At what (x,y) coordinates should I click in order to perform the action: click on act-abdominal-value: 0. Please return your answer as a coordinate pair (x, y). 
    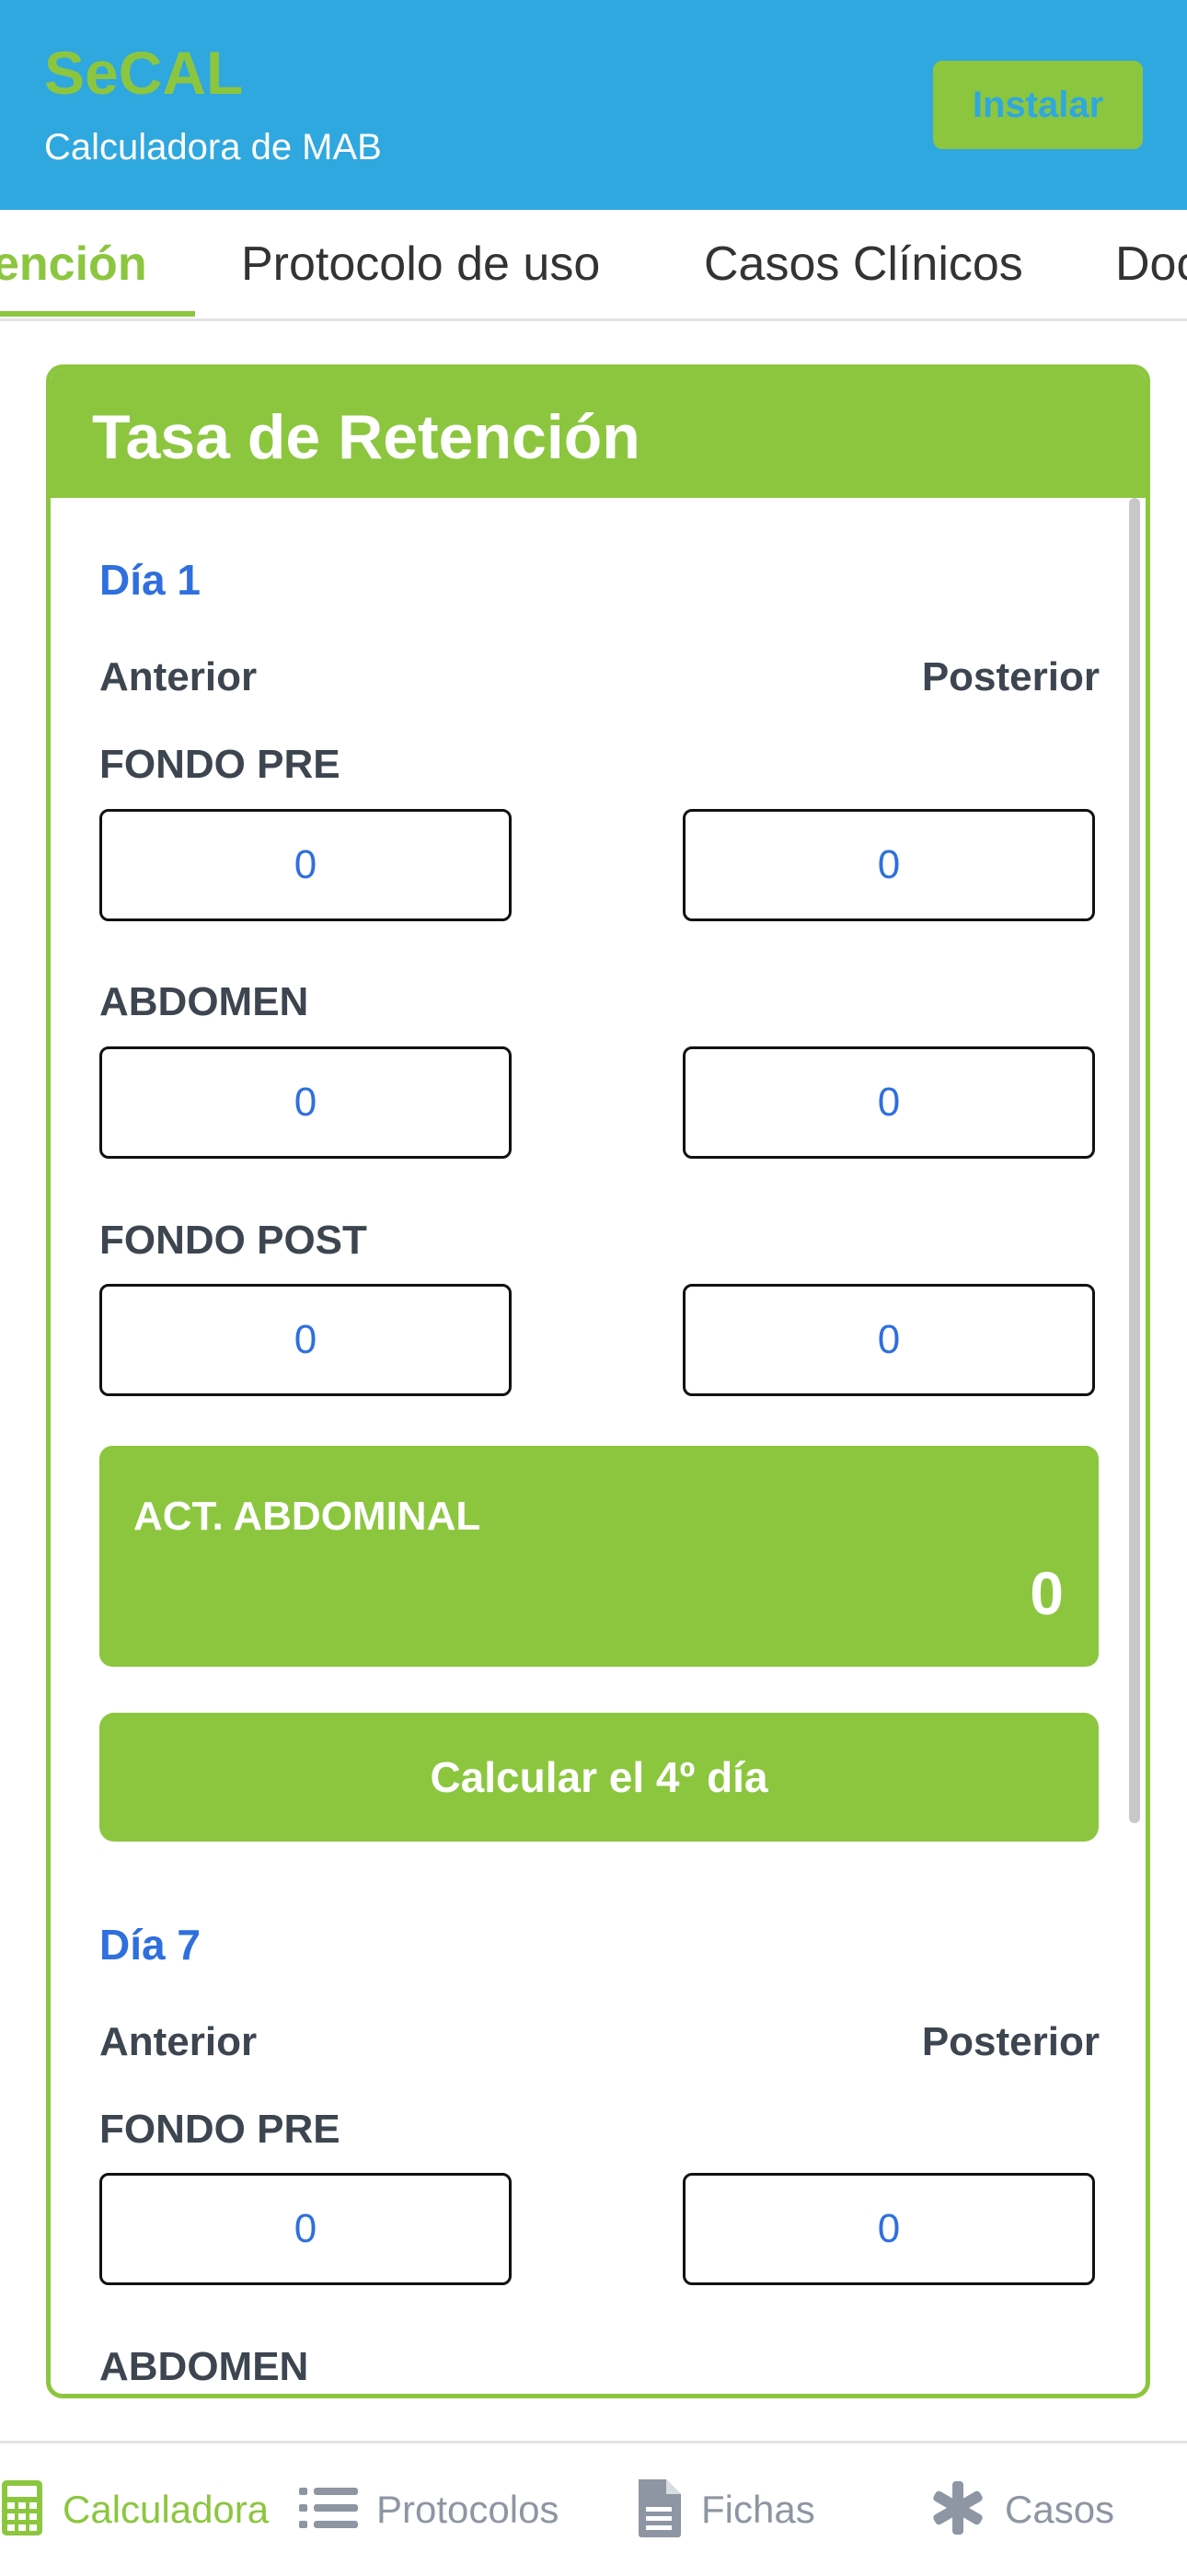
    Looking at the image, I should click on (1047, 1593).